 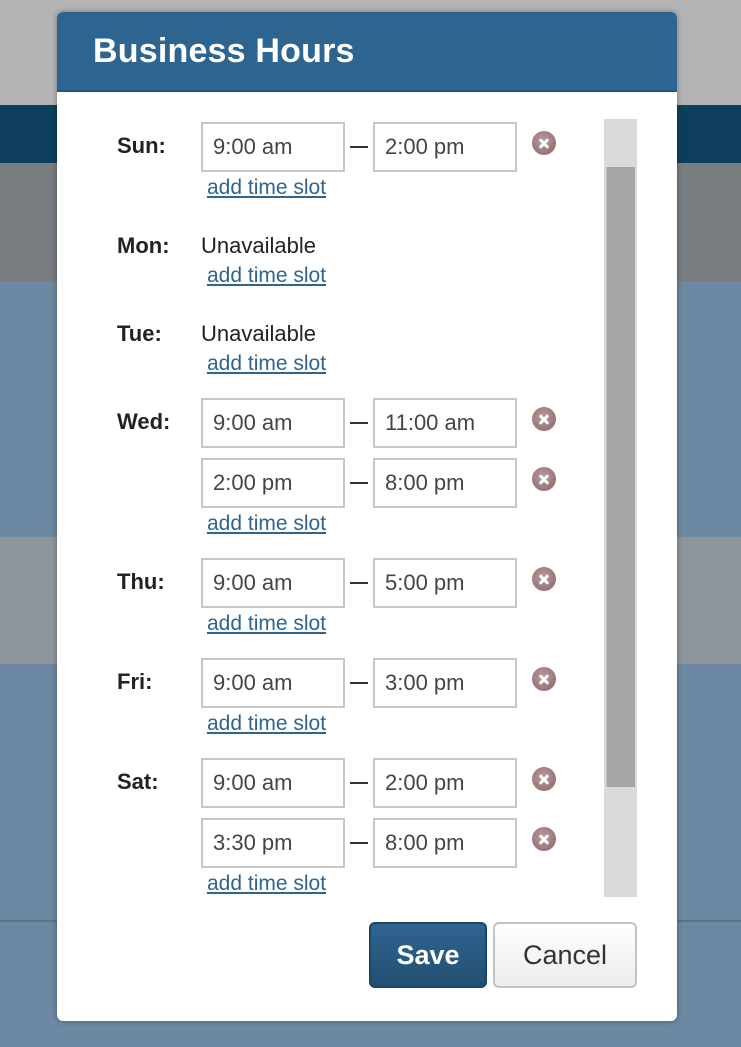 What do you see at coordinates (139, 333) in the screenshot?
I see `day-label: Tue:` at bounding box center [139, 333].